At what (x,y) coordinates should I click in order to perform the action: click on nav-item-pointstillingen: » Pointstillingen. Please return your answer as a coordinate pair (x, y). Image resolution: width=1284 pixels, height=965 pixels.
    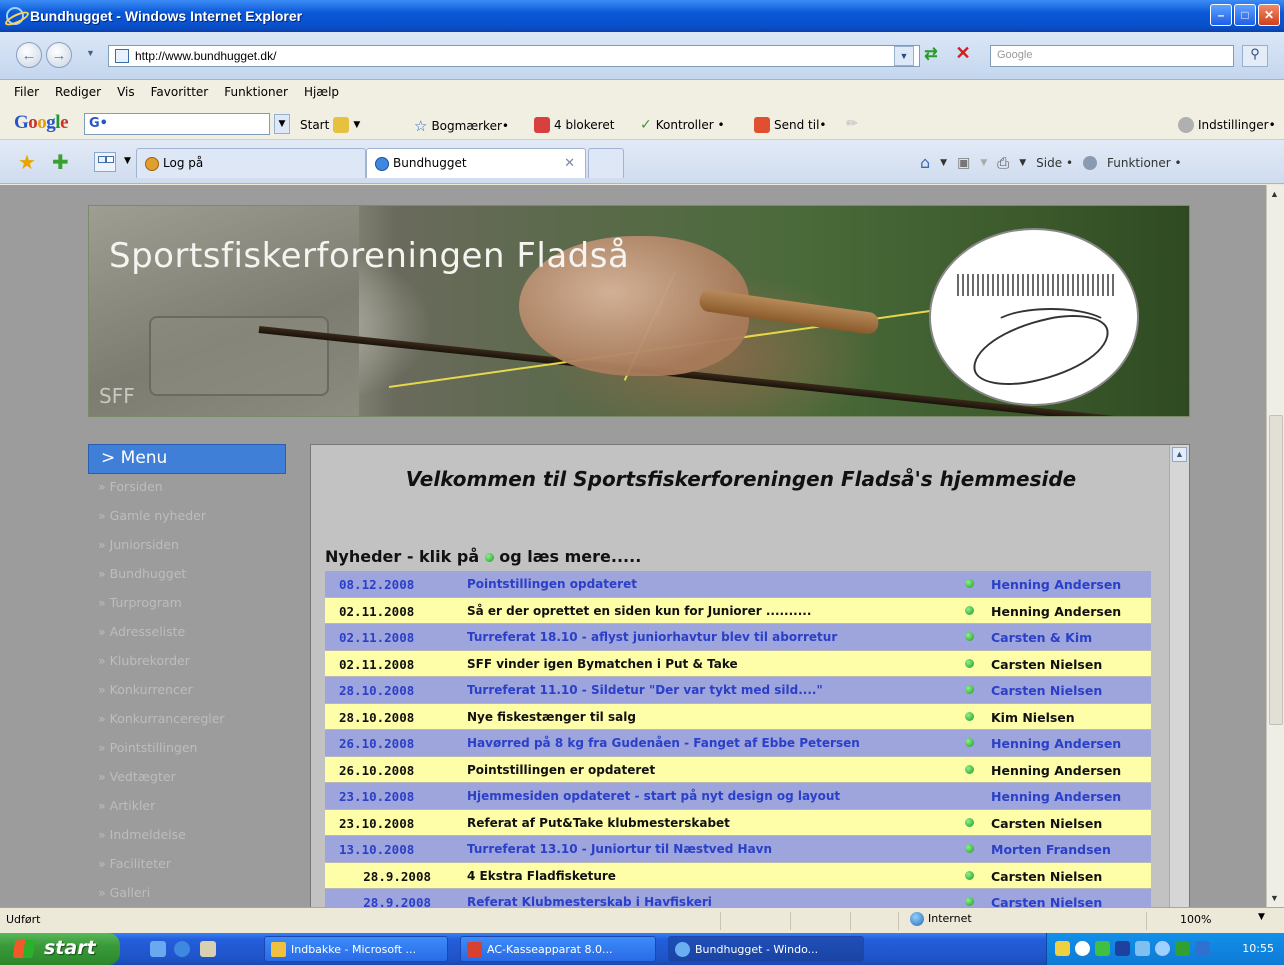
    Looking at the image, I should click on (161, 754).